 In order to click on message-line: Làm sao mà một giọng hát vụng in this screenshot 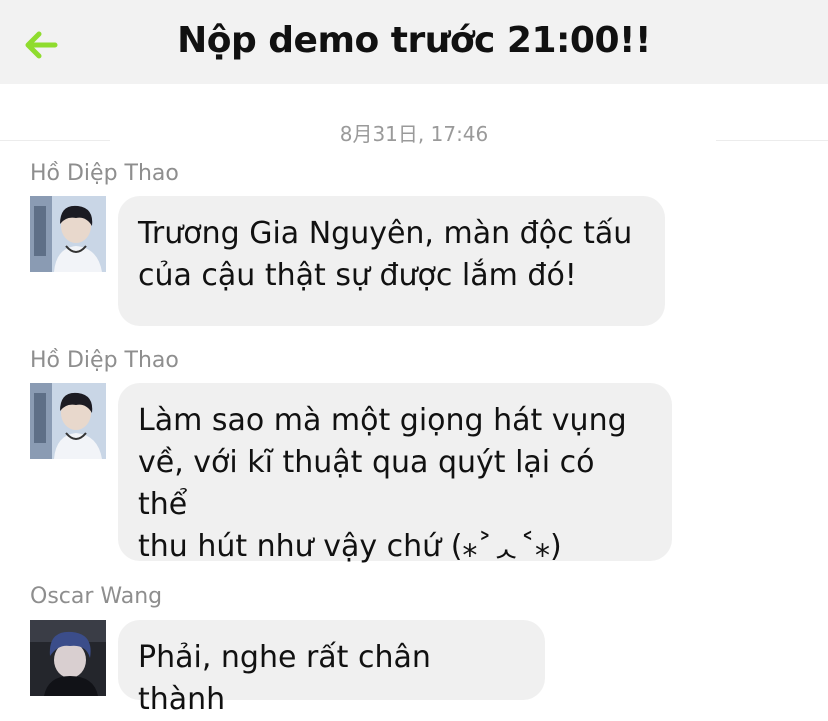, I will do `click(382, 420)`.